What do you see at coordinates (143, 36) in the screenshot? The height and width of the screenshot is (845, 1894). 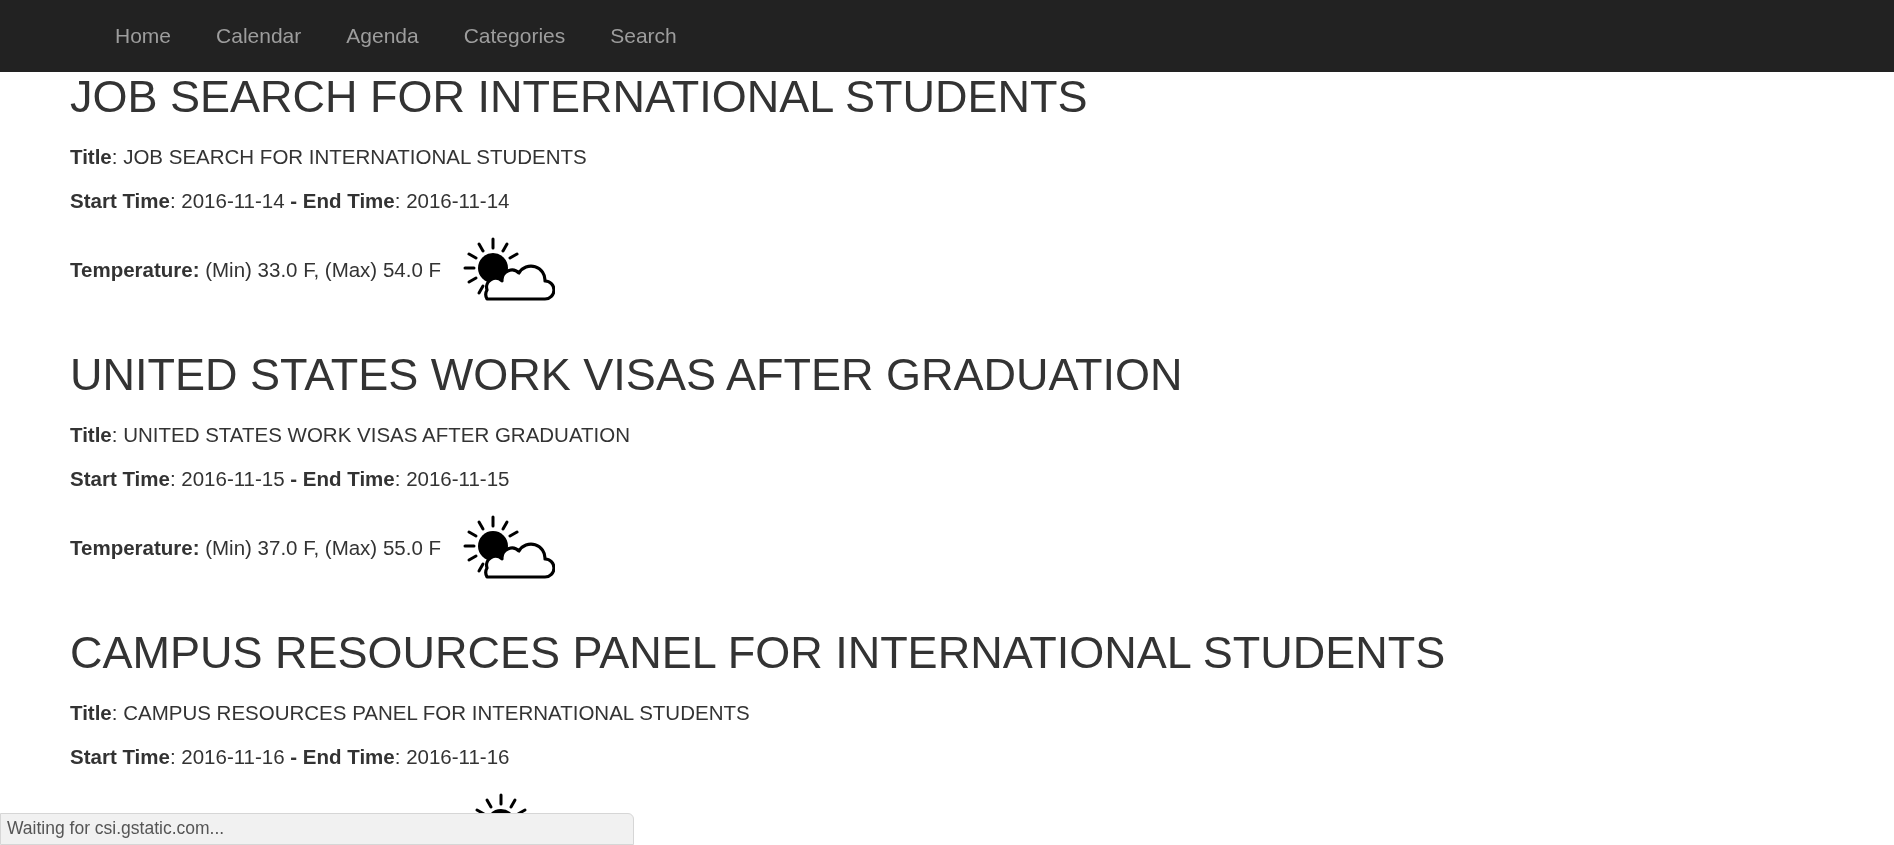 I see `nav-link: Home` at bounding box center [143, 36].